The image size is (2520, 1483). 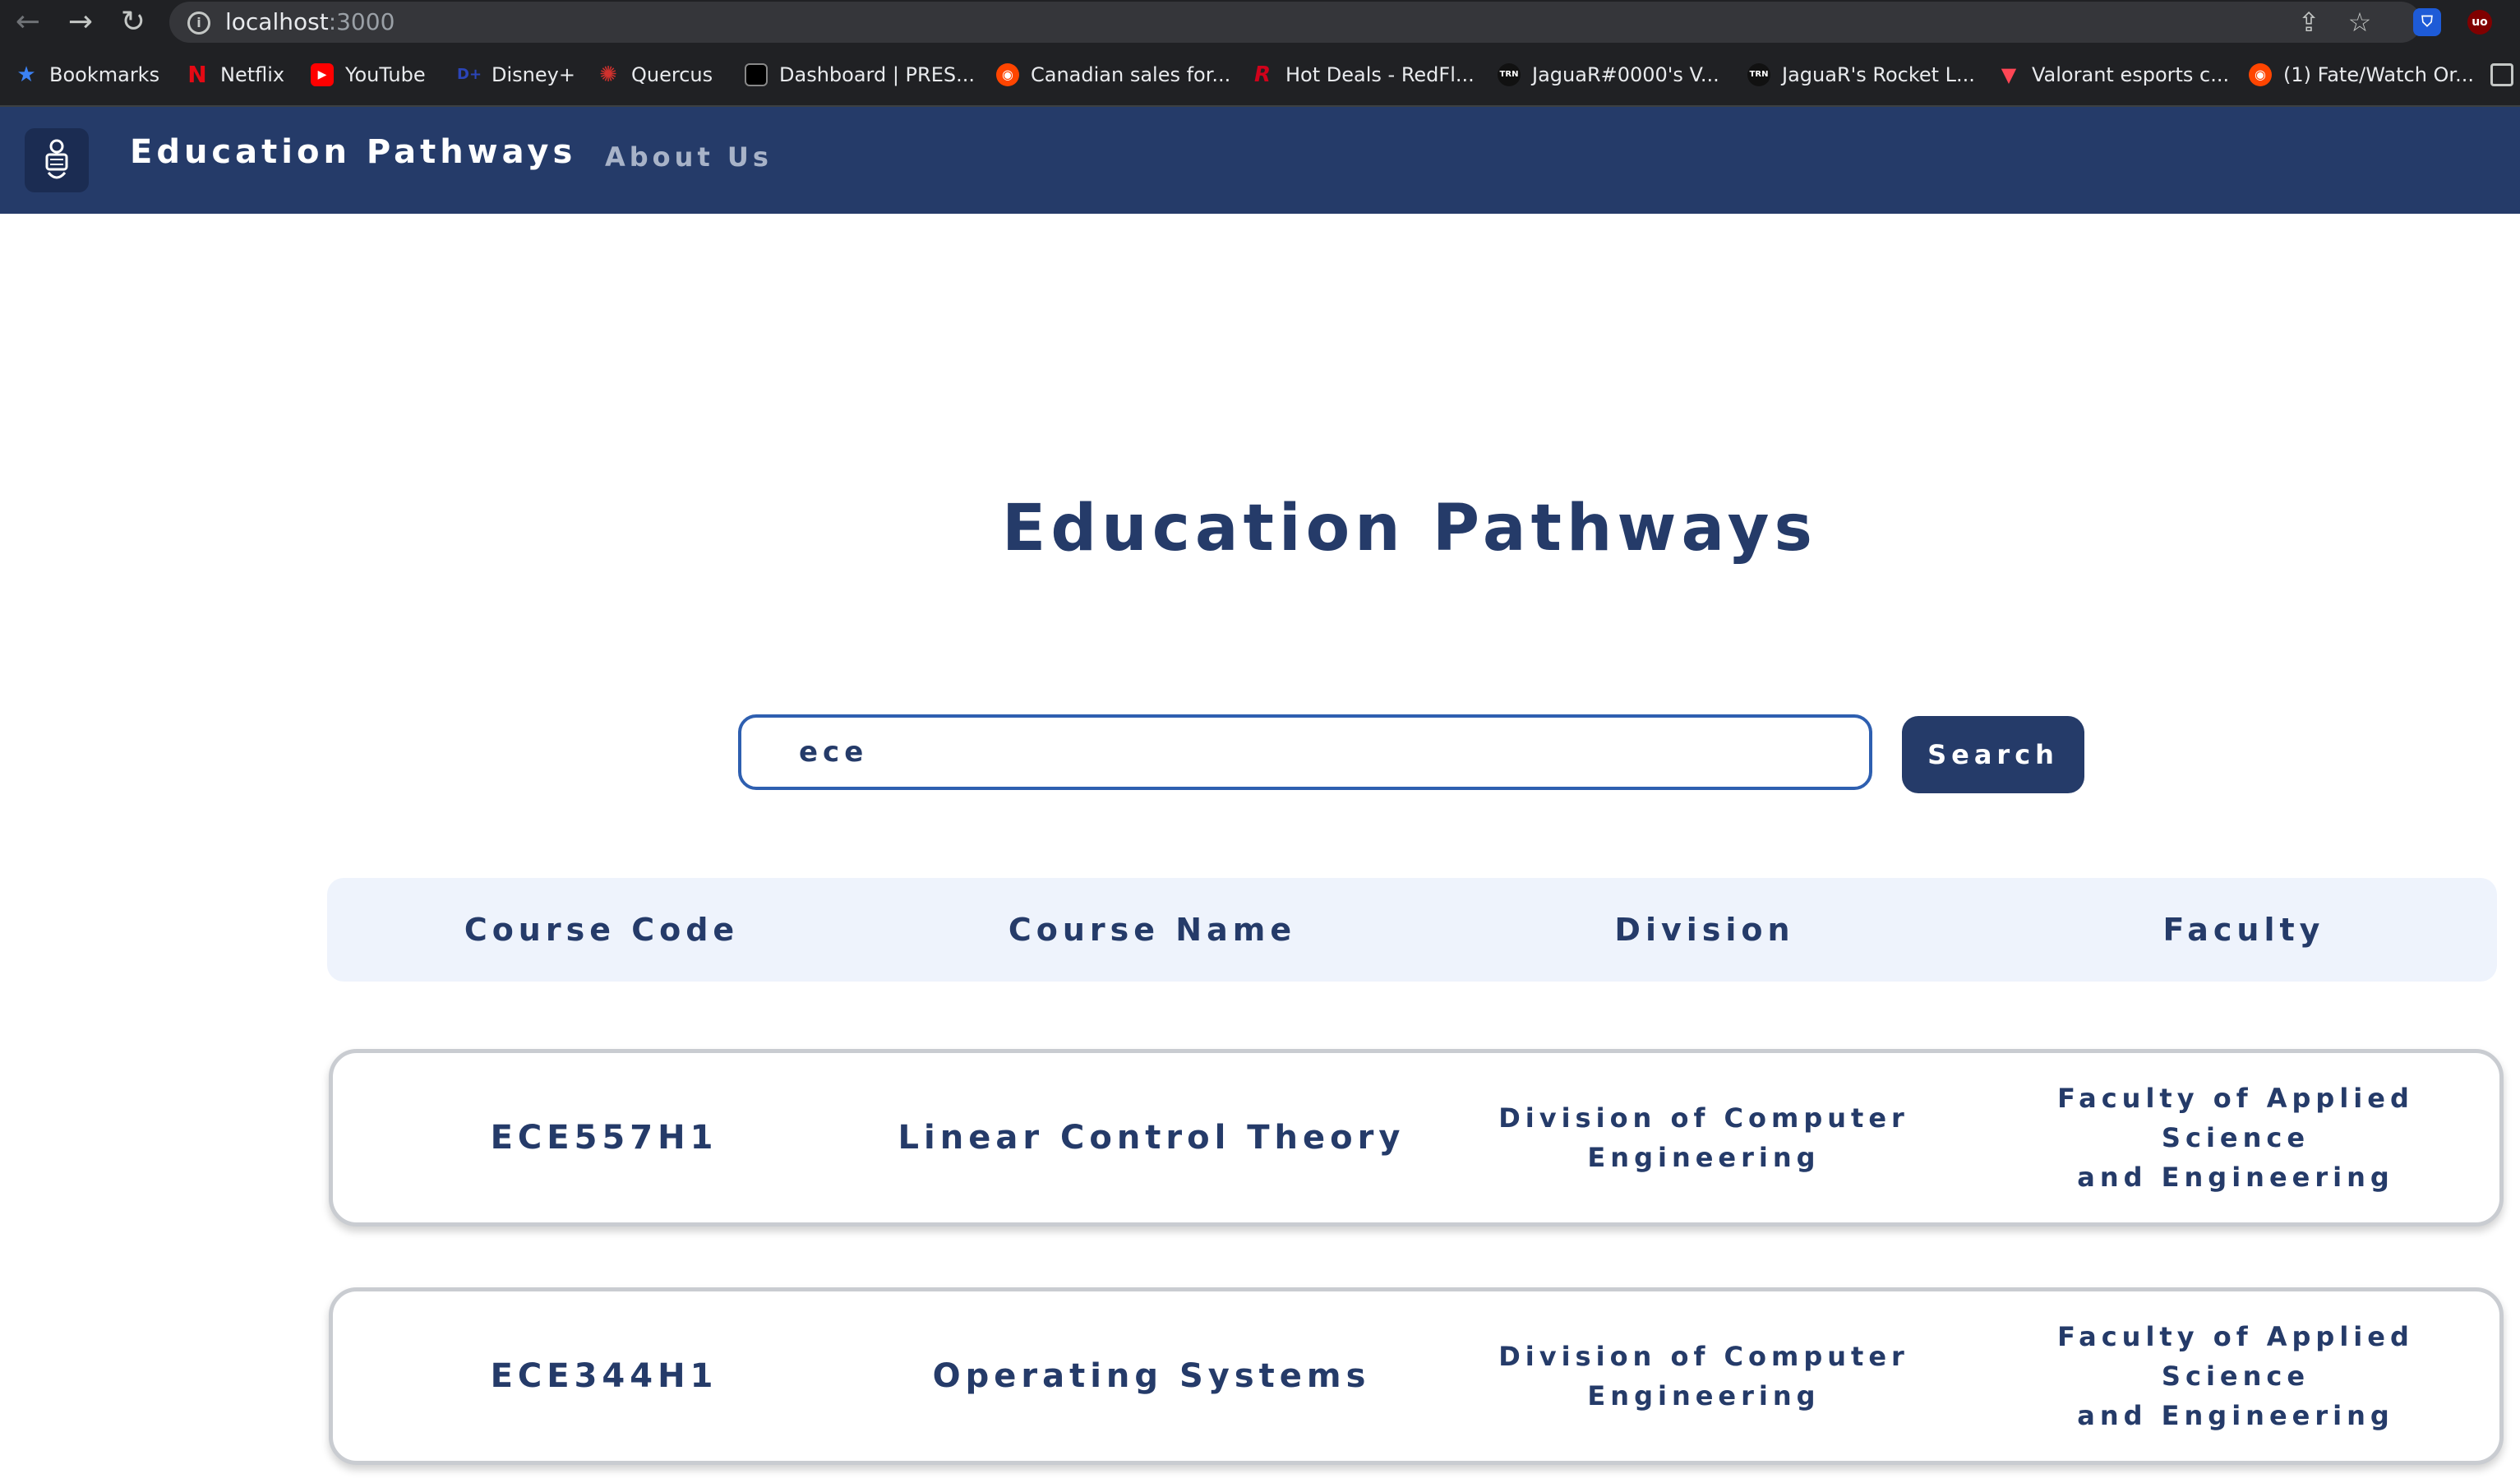 What do you see at coordinates (2427, 22) in the screenshot?
I see `bitwarden-extension-icon: ⛉` at bounding box center [2427, 22].